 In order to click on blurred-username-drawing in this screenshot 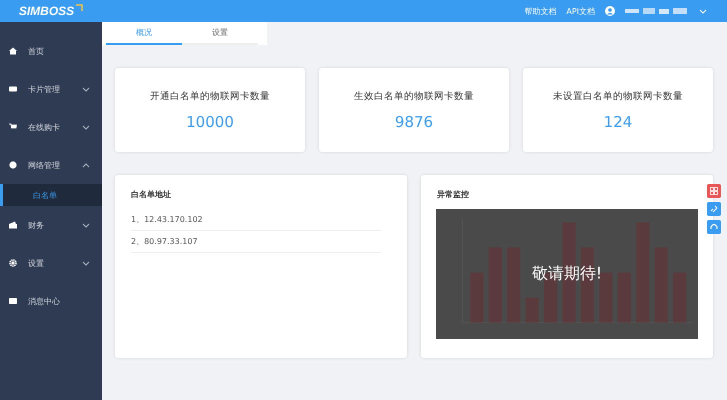, I will do `click(657, 11)`.